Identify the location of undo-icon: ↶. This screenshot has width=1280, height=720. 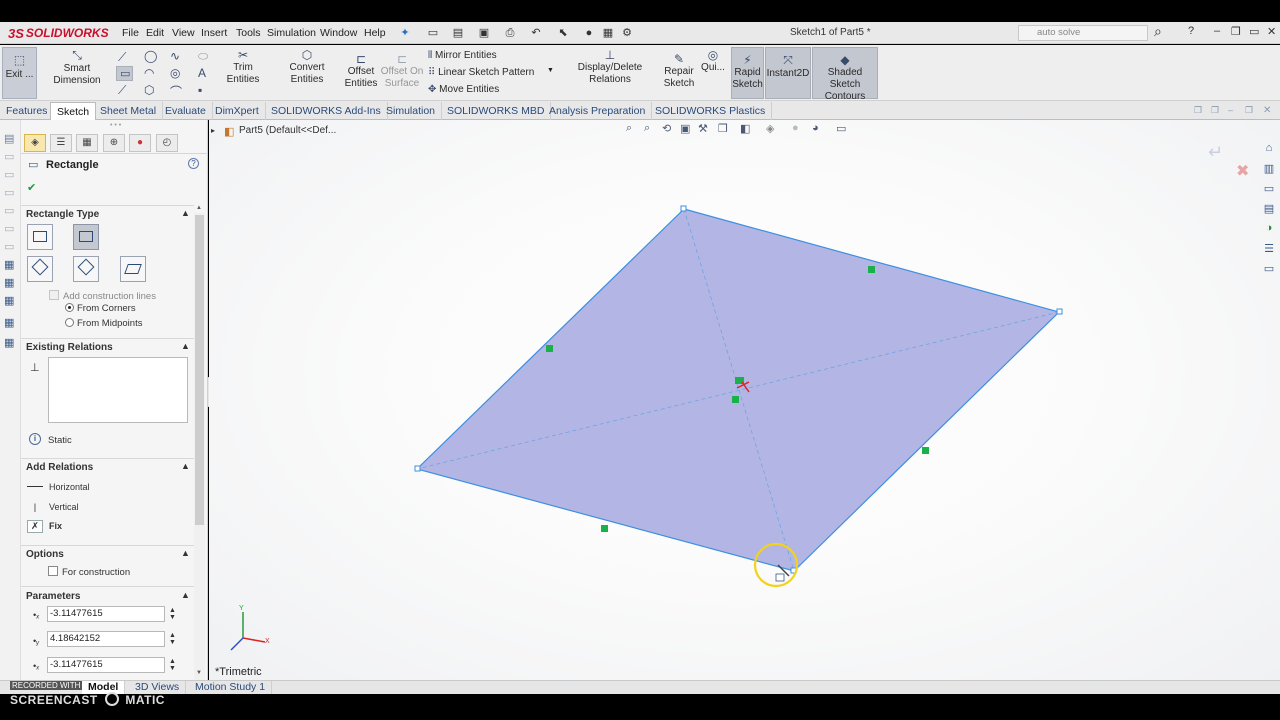
(536, 33).